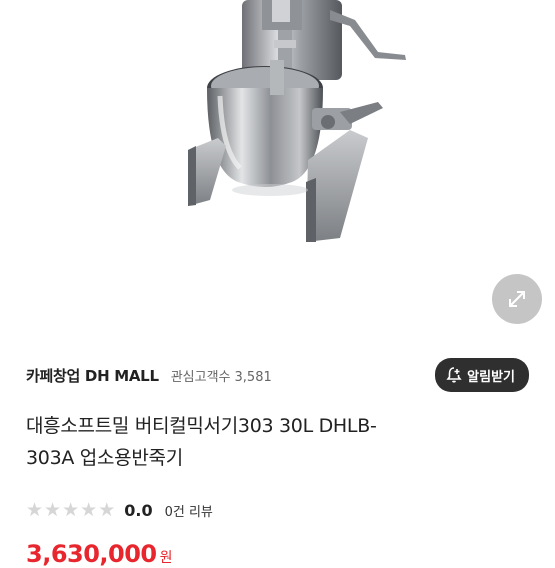 Image resolution: width=555 pixels, height=568 pixels. What do you see at coordinates (276, 442) in the screenshot?
I see `product-title: 대흥소프트밀 버티컬믹서기303 30L DHLB- 303A 업소용반죽기` at bounding box center [276, 442].